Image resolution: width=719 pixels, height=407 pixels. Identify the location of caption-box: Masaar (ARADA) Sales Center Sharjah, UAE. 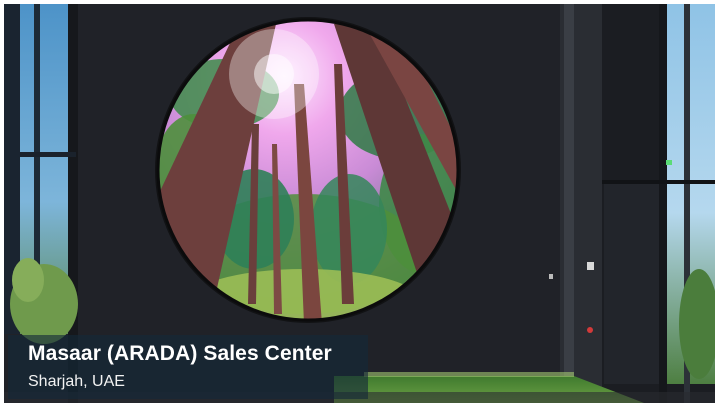
(188, 367).